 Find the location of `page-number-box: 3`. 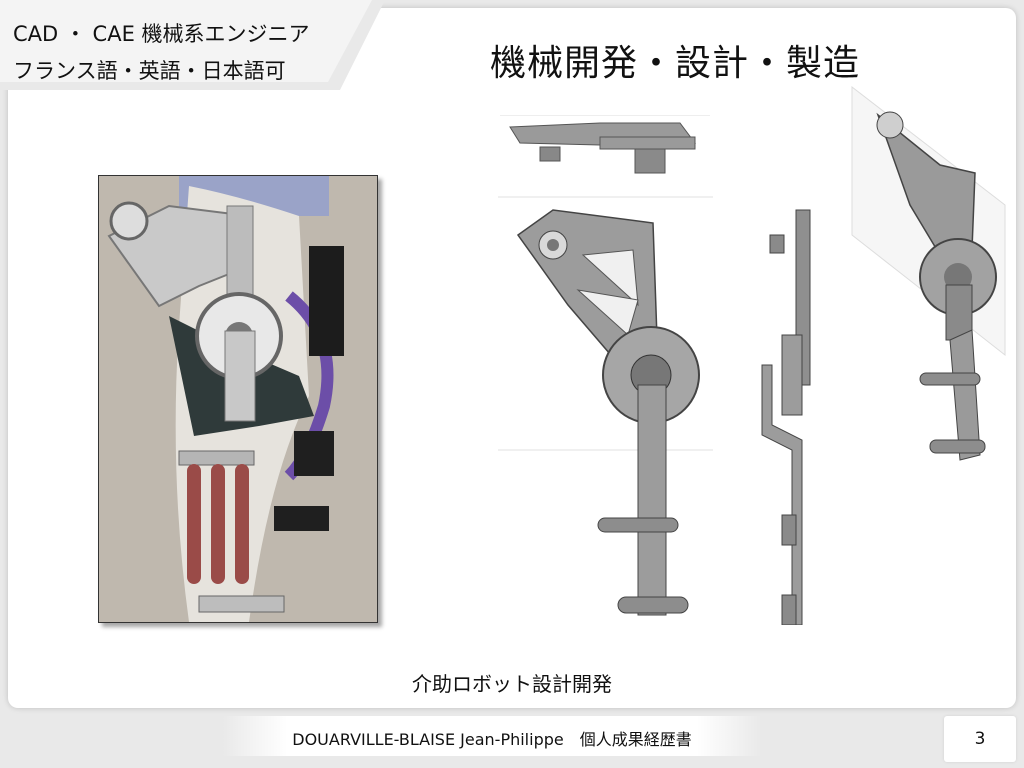

page-number-box: 3 is located at coordinates (980, 739).